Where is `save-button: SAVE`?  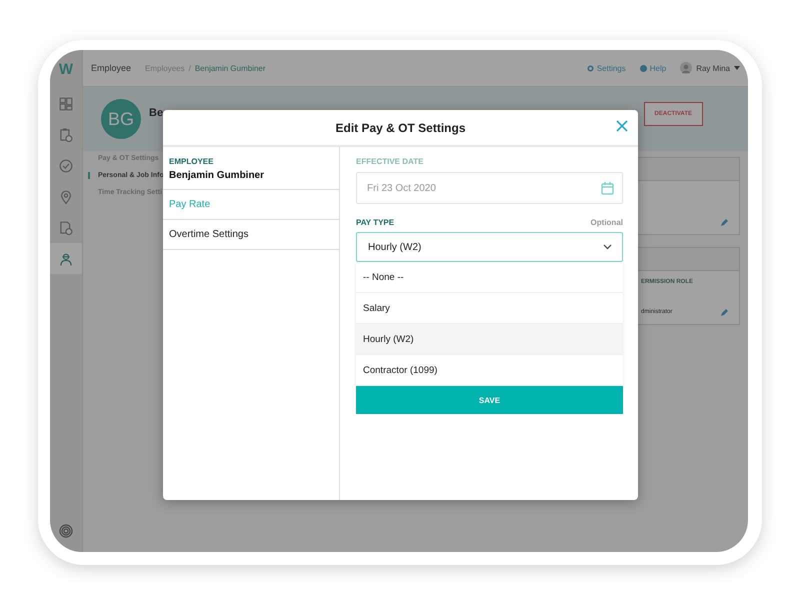
save-button: SAVE is located at coordinates (489, 400).